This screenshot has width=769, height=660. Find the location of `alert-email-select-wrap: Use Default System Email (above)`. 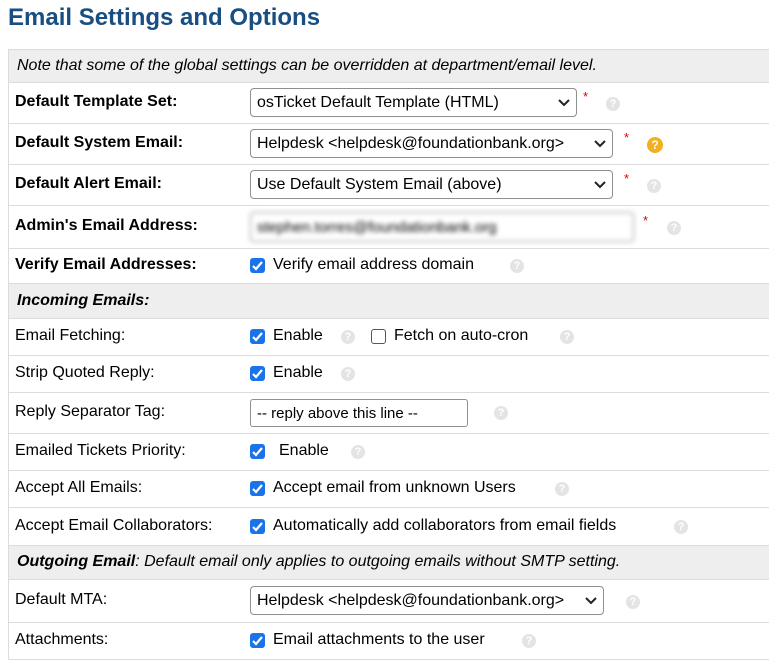

alert-email-select-wrap: Use Default System Email (above) is located at coordinates (431, 184).